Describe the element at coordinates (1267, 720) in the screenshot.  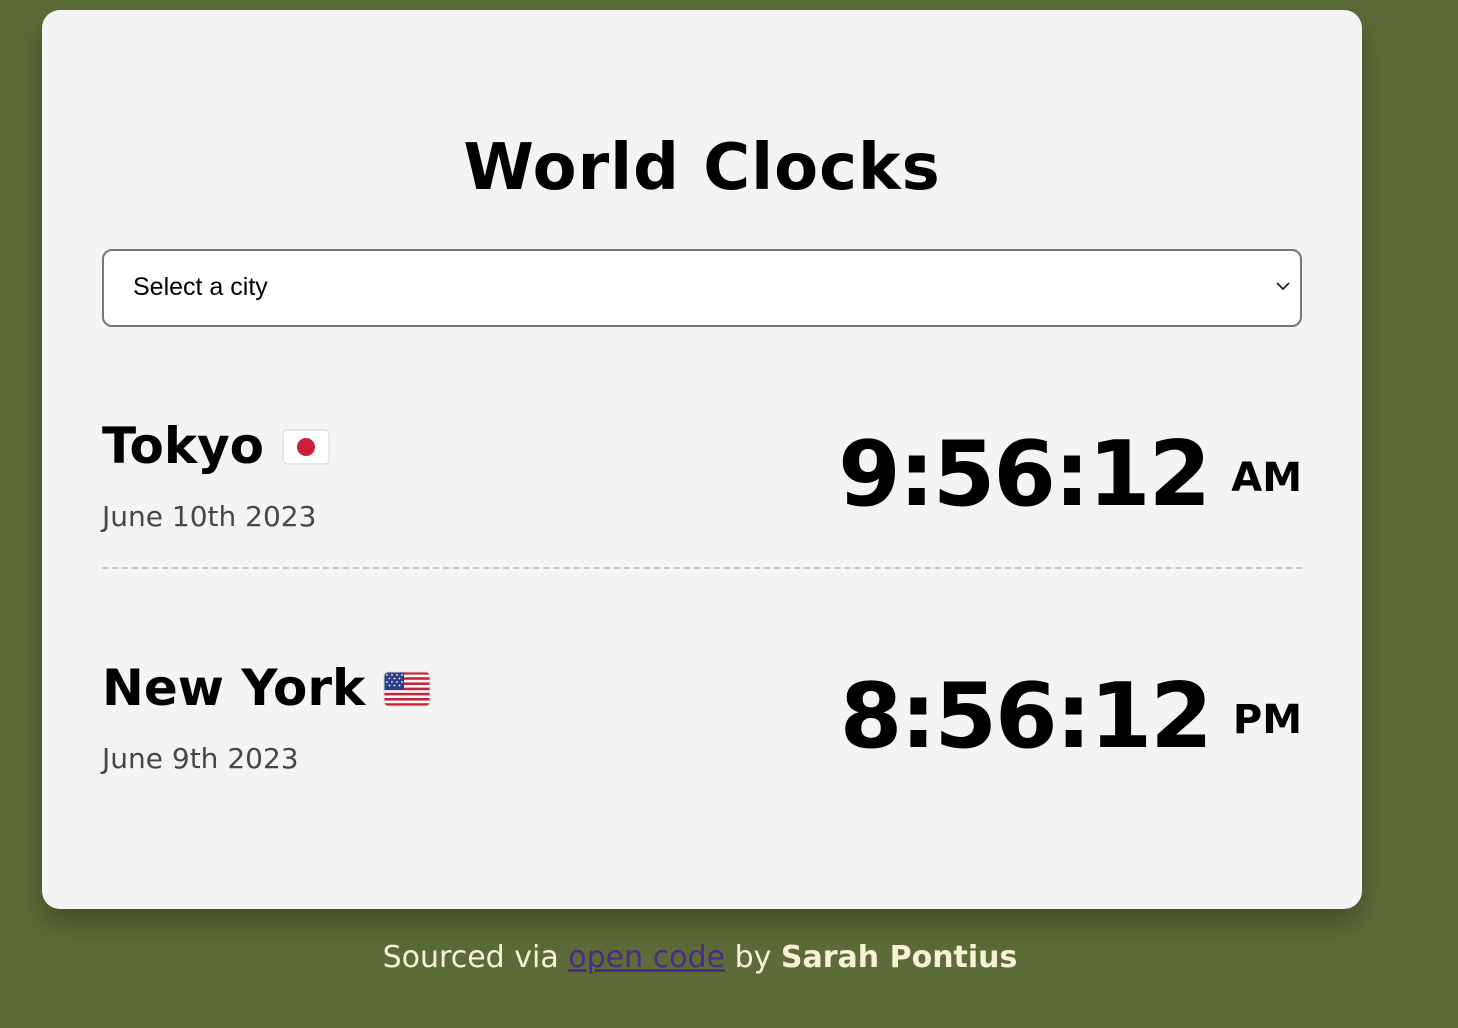
I see `time-period: PM` at that location.